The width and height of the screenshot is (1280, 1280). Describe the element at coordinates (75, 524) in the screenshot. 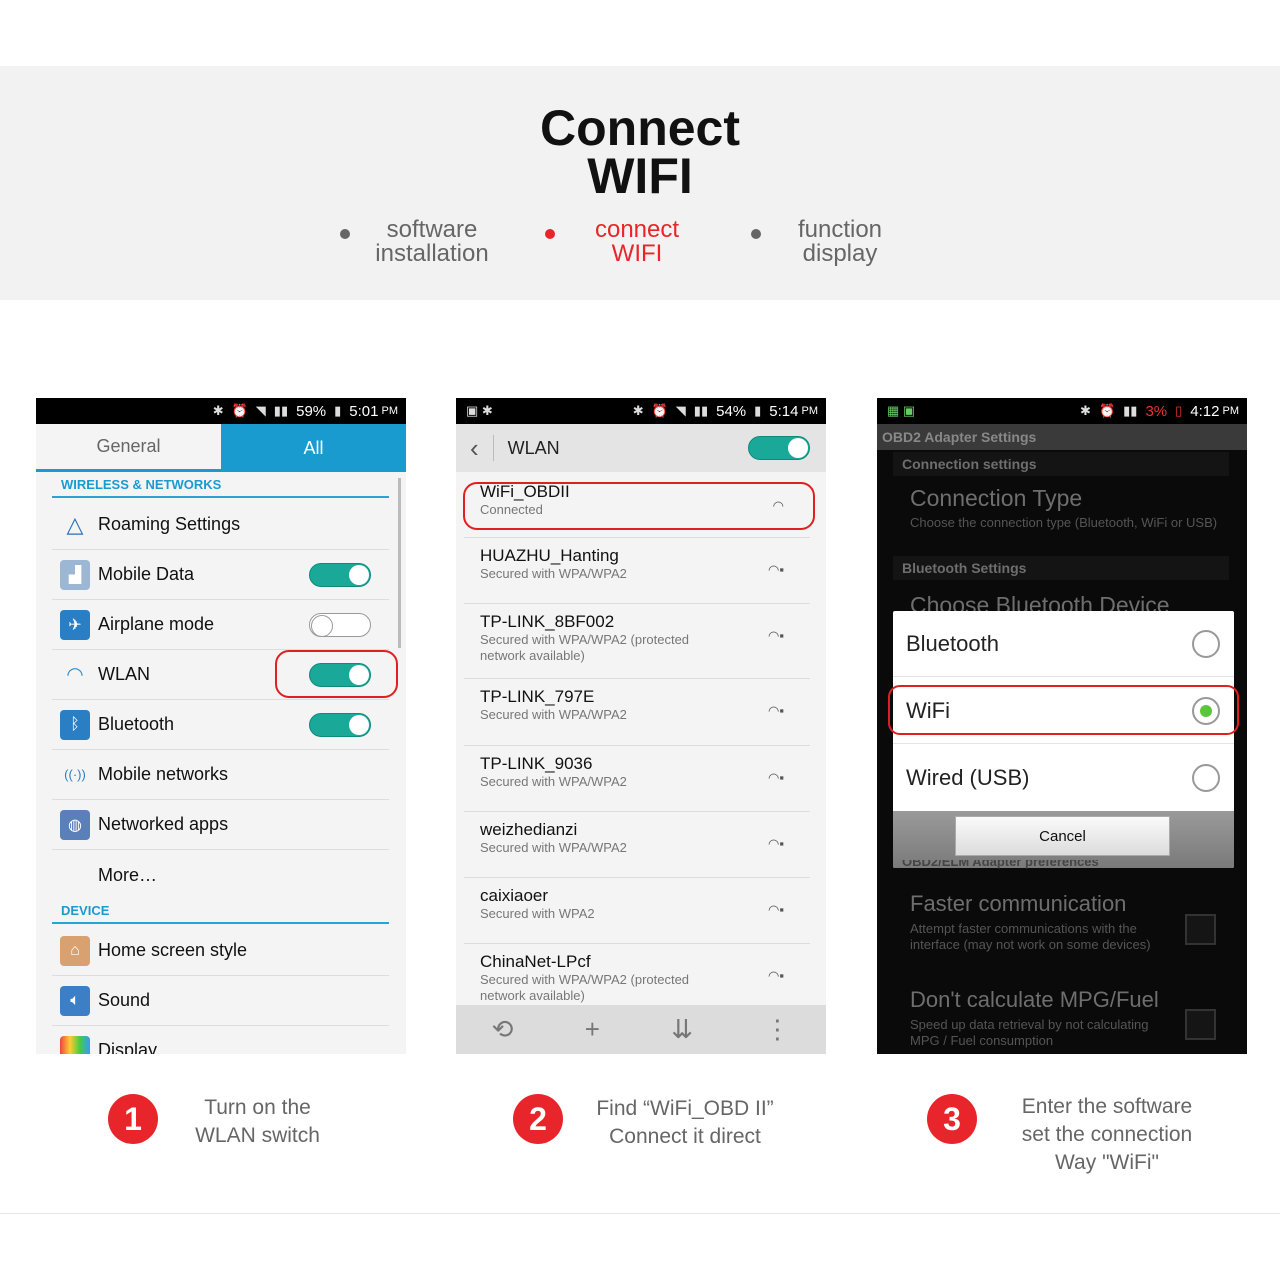

I see `triangle-icon: △` at that location.